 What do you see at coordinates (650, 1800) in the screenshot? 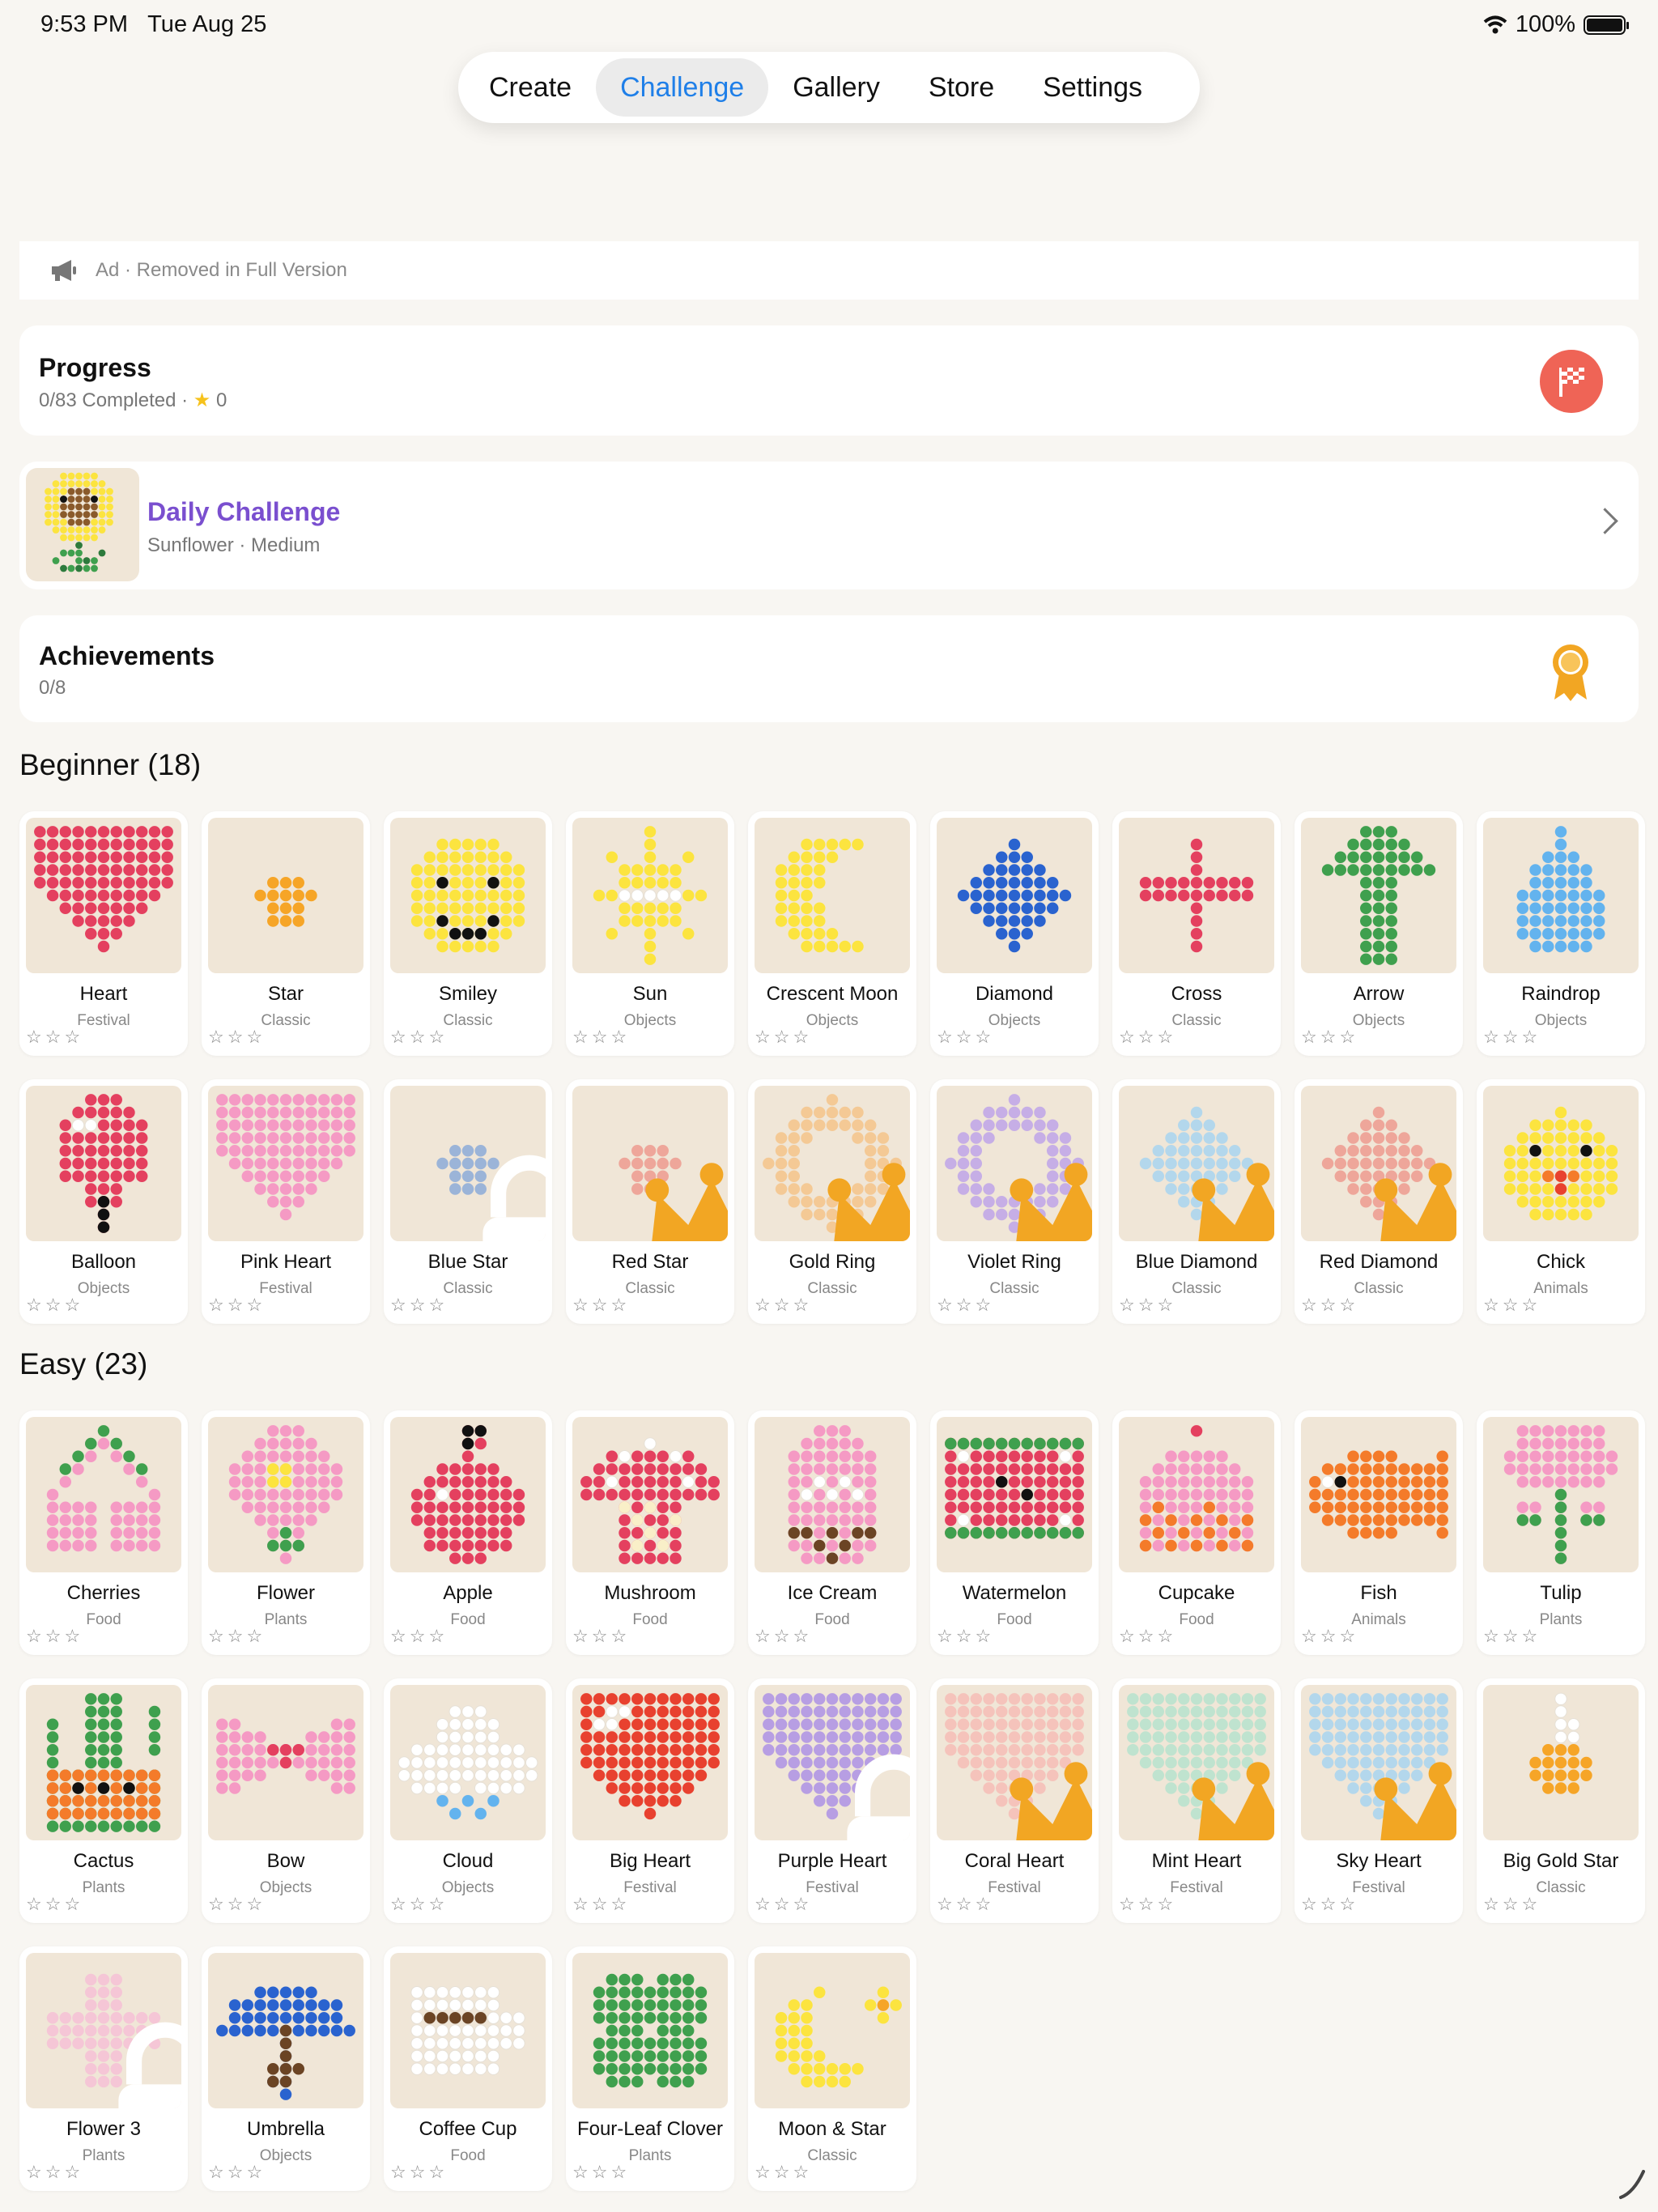
I see `puzzle-tile: Big Heart Festival ☆☆☆` at bounding box center [650, 1800].